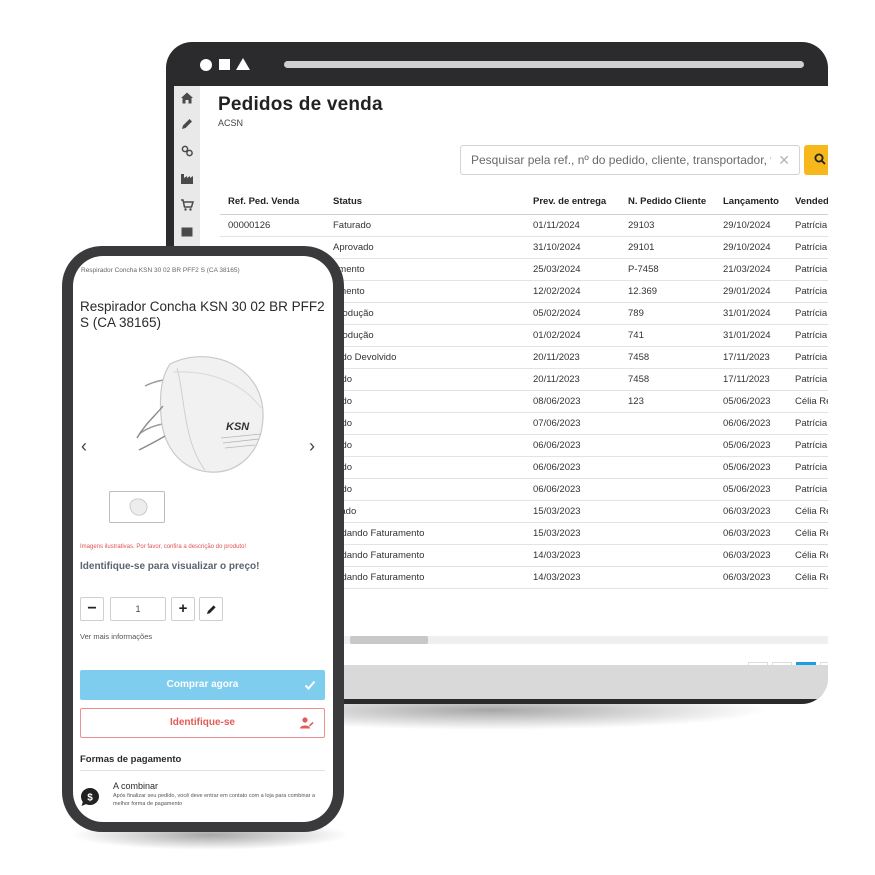 The image size is (875, 875). I want to click on column-header-status: Status, so click(428, 202).